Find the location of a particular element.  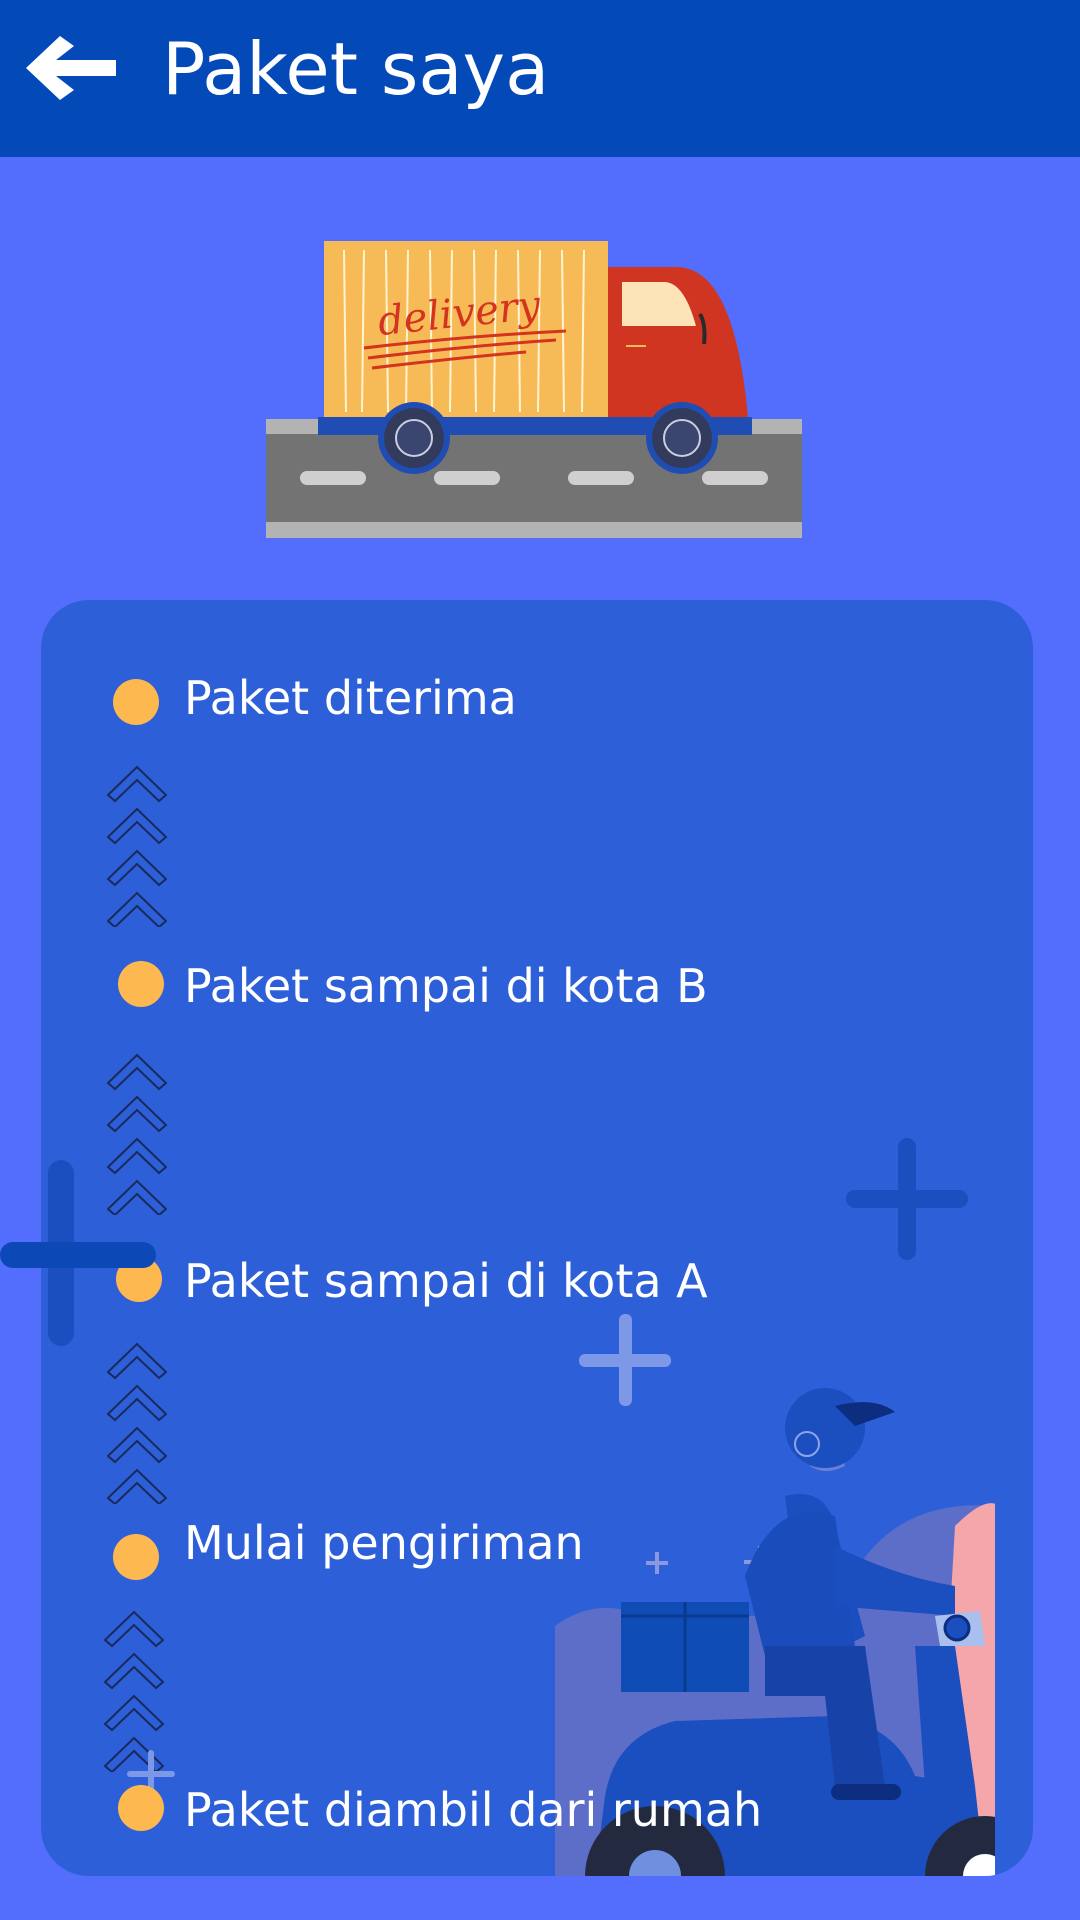

step-label-paket-sampai-kota-a: Paket sampai di kota A is located at coordinates (446, 1281).